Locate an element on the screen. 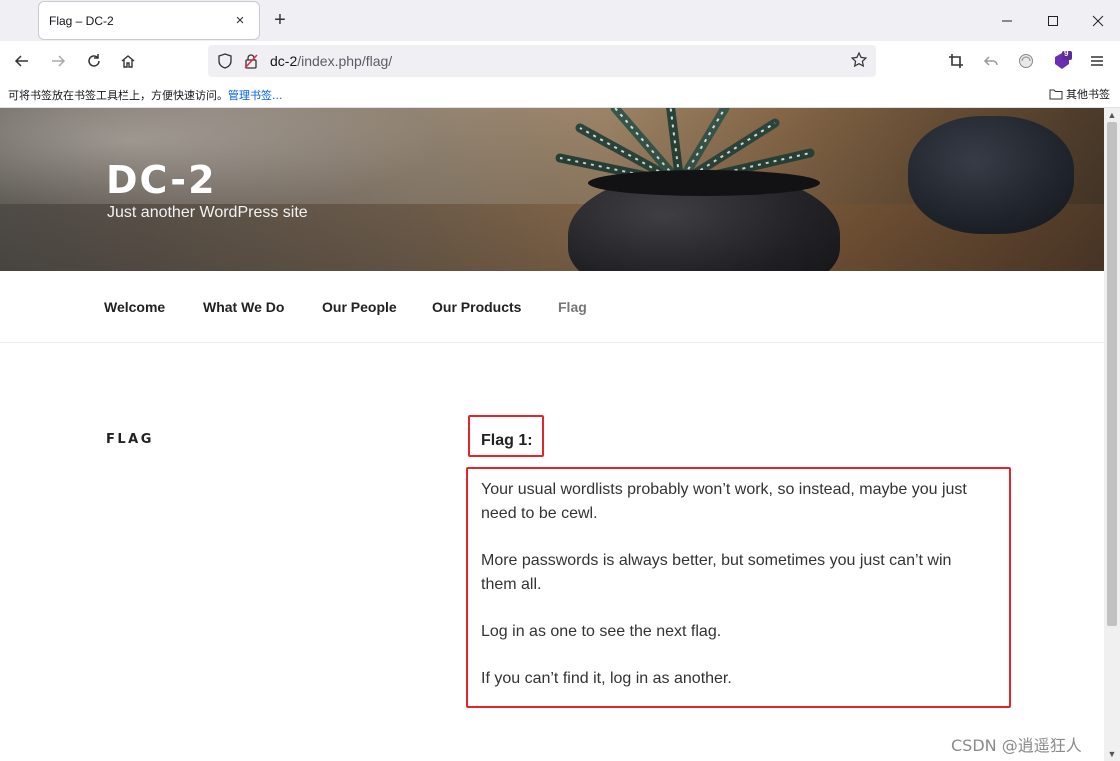  home-icon is located at coordinates (128, 61).